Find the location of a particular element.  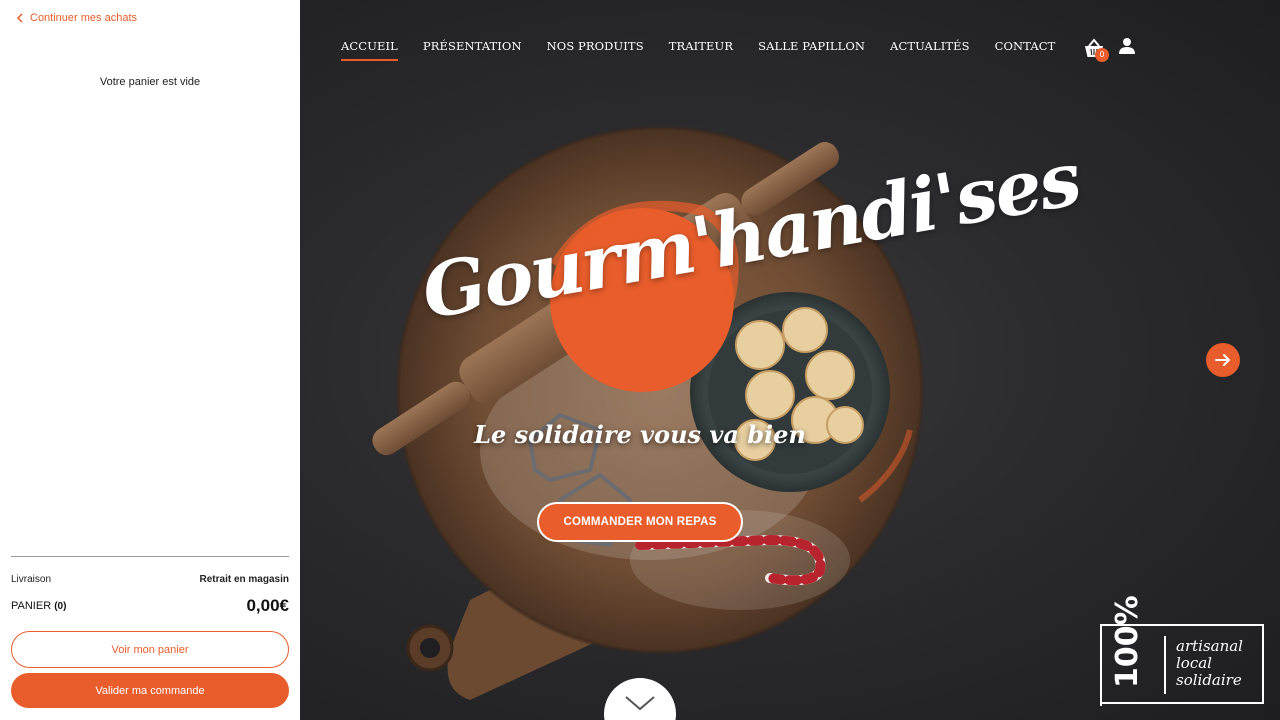

checkout-button: Valider ma commande is located at coordinates (150, 690).